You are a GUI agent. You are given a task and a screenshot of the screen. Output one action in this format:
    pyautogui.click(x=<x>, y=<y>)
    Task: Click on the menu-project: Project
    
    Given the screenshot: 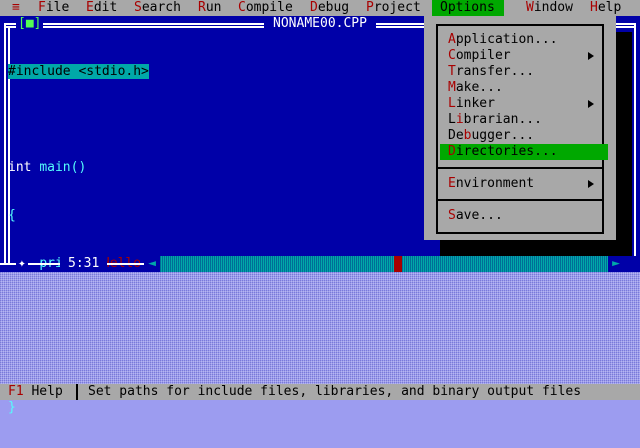 What is the action you would take?
    pyautogui.click(x=393, y=8)
    